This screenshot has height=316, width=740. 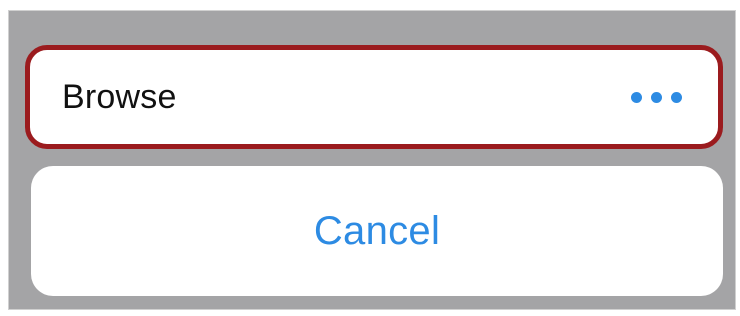 I want to click on browse-label: Browse, so click(x=119, y=96).